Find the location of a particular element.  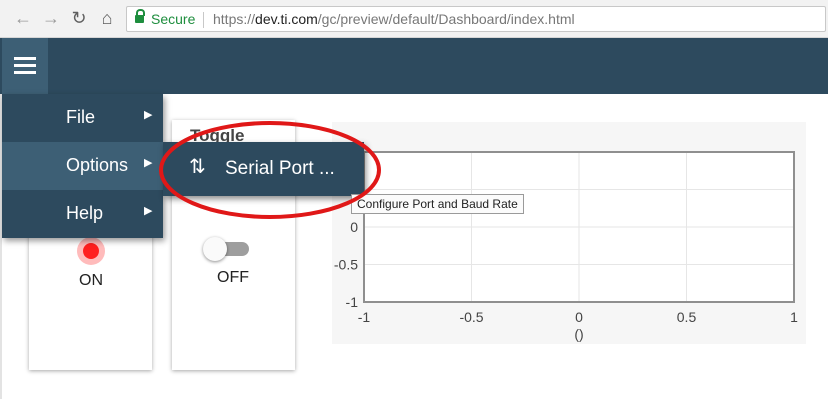

menu-item-options: Options ▶ is located at coordinates (82, 166).